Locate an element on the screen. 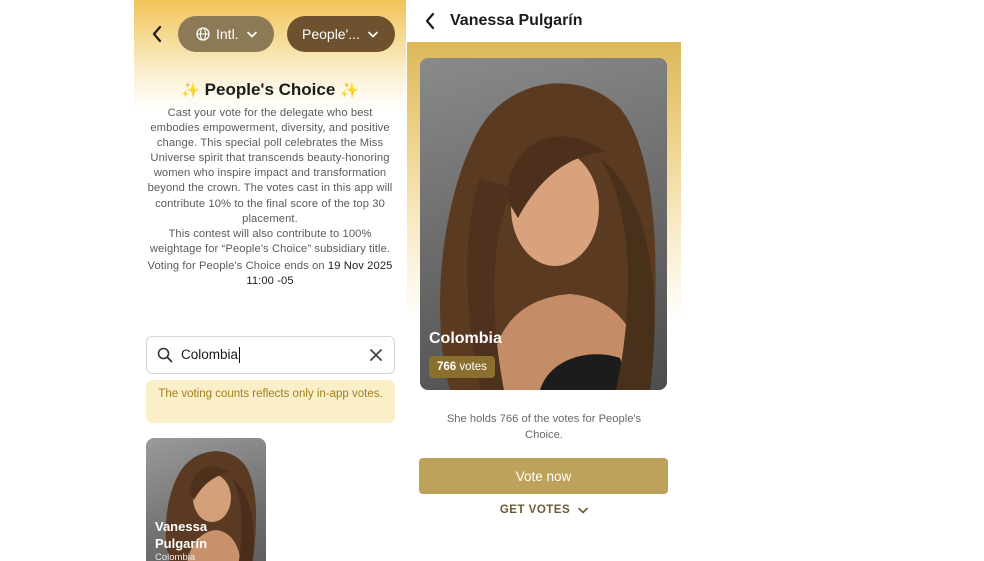 Image resolution: width=984 pixels, height=561 pixels. search-field: Colombia is located at coordinates (270, 355).